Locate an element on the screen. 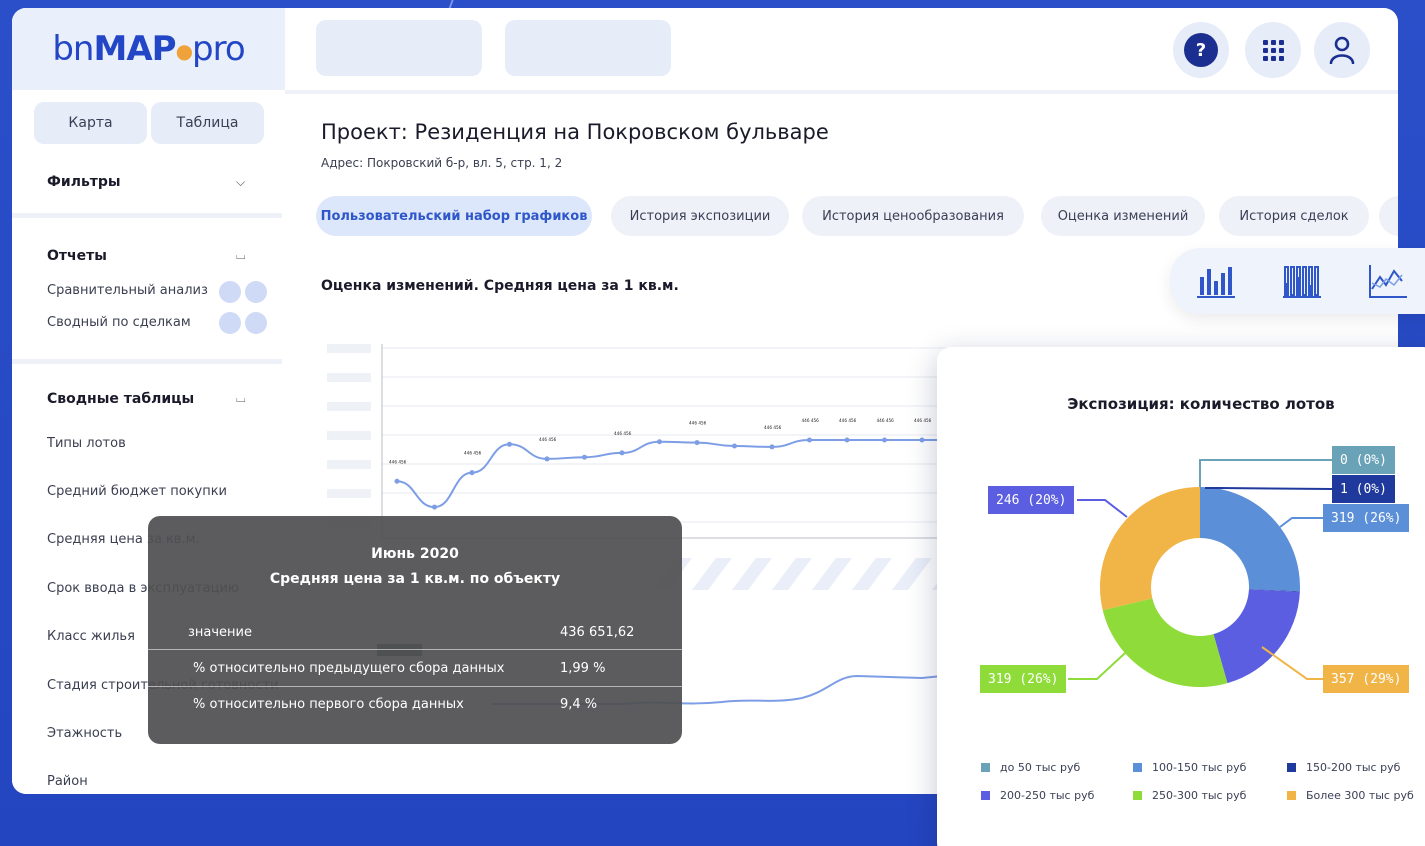 The width and height of the screenshot is (1425, 846). view-toggle: Карта Таблица is located at coordinates (149, 123).